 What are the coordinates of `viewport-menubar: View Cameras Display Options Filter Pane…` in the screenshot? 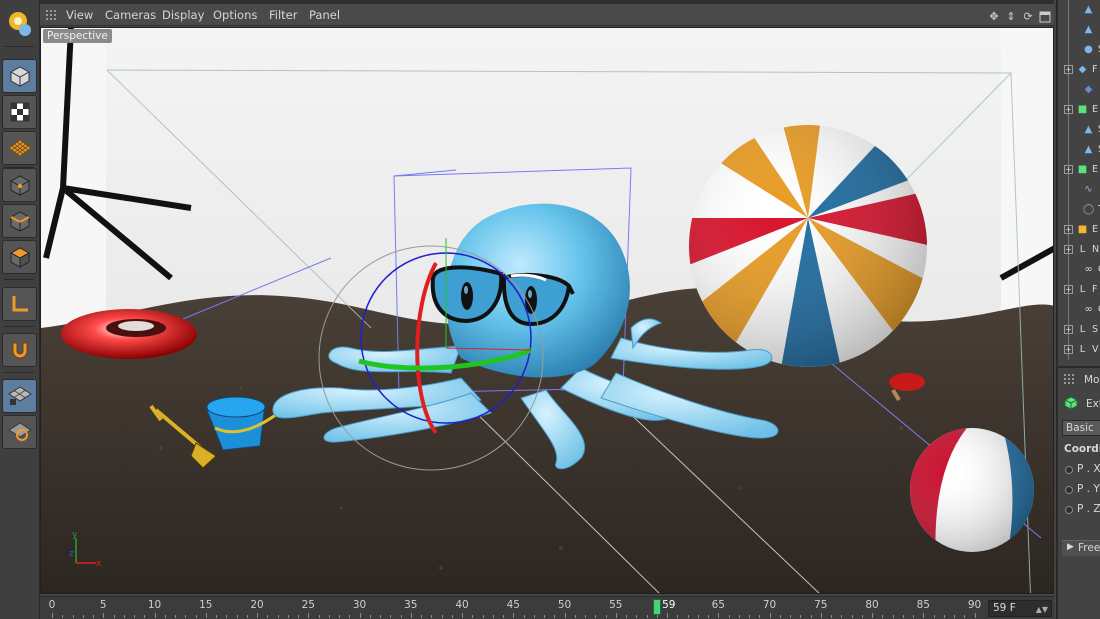 It's located at (547, 15).